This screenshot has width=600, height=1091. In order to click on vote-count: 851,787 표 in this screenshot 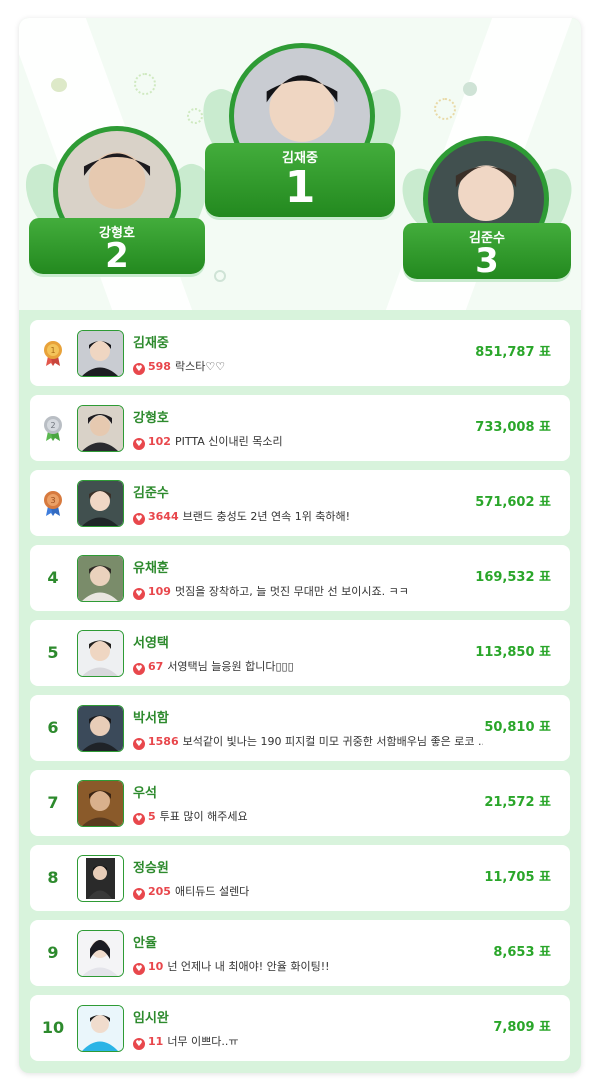, I will do `click(513, 352)`.